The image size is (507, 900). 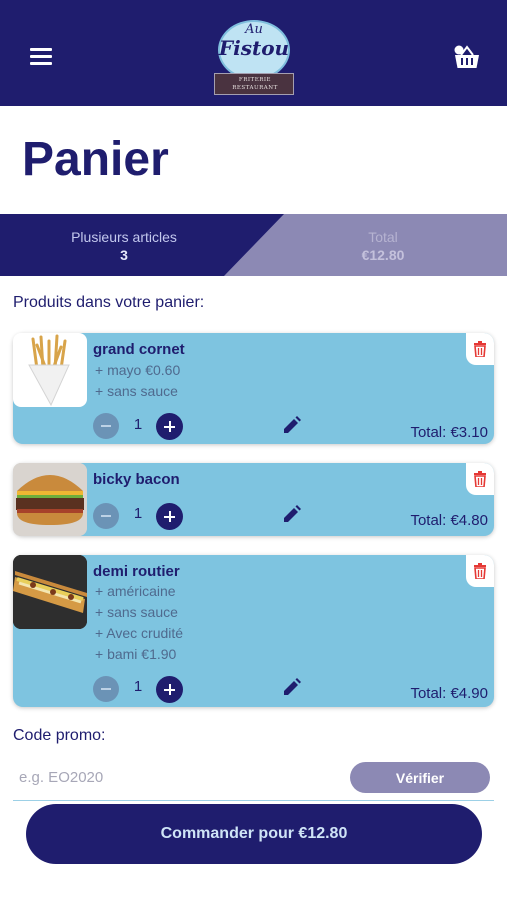 I want to click on summary-articles-panel, so click(x=142, y=245).